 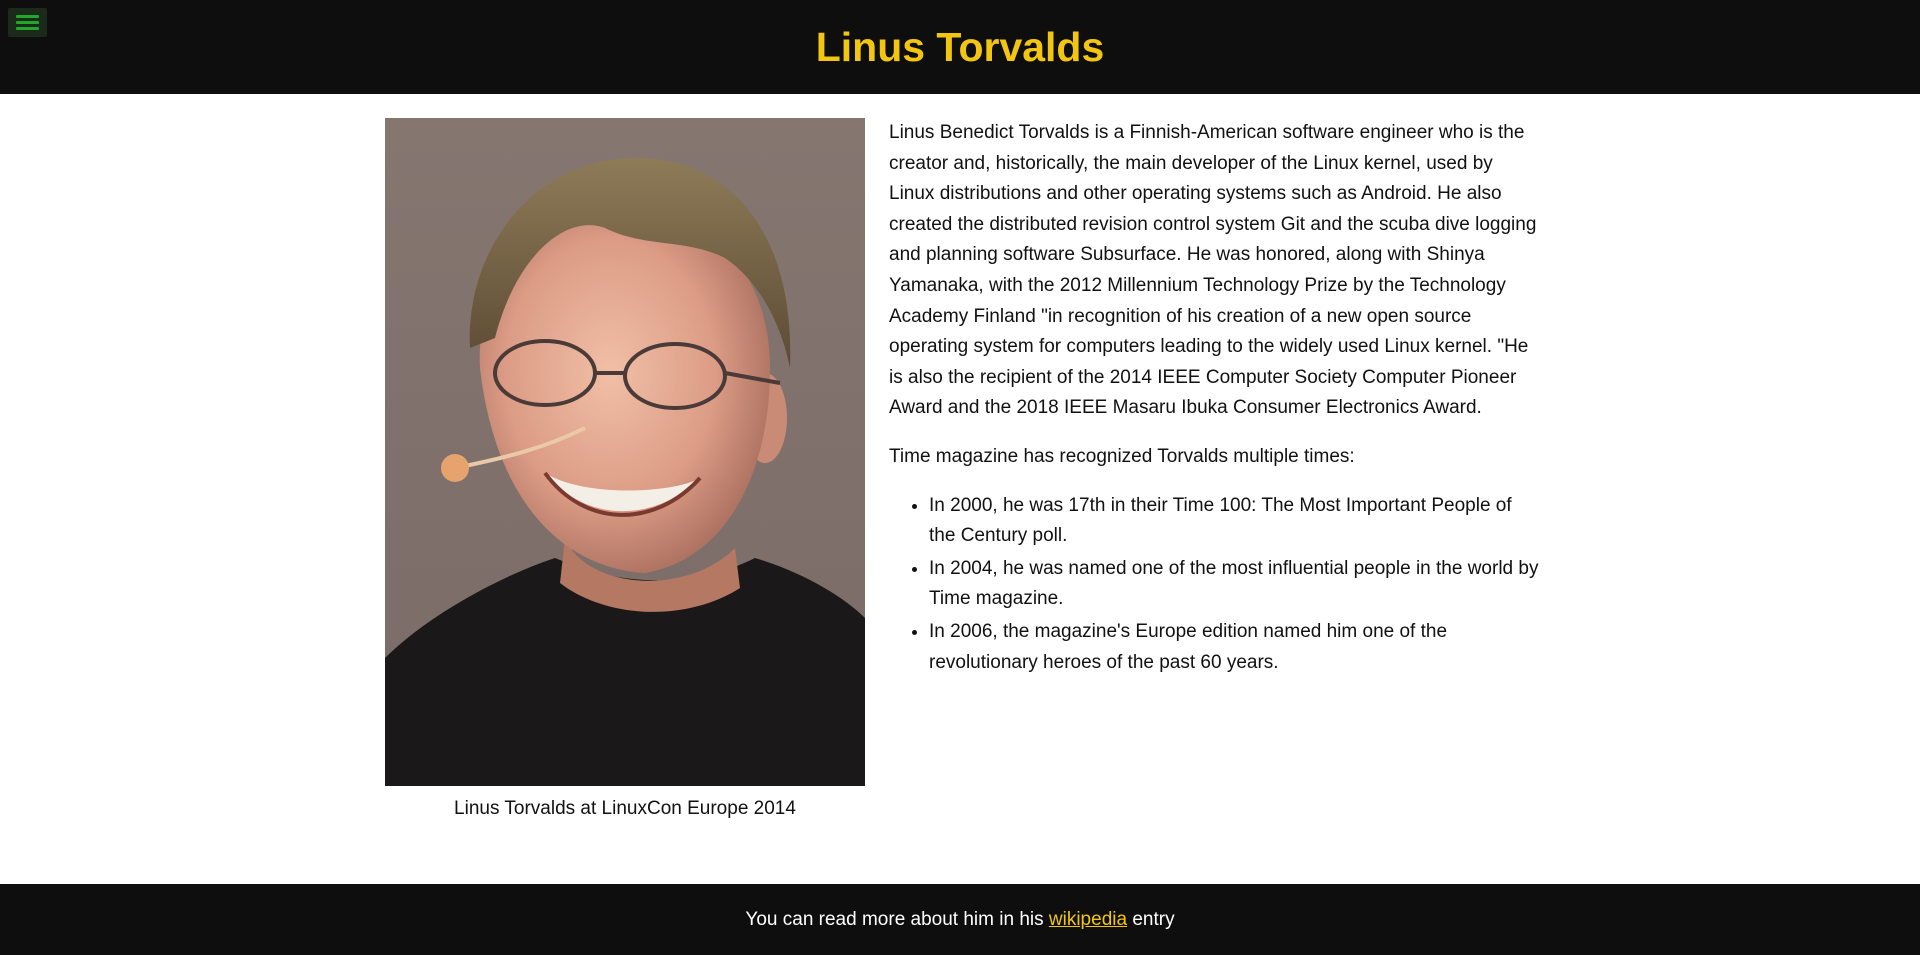 What do you see at coordinates (897, 919) in the screenshot?
I see `footer-prefix: You can read more about him in his` at bounding box center [897, 919].